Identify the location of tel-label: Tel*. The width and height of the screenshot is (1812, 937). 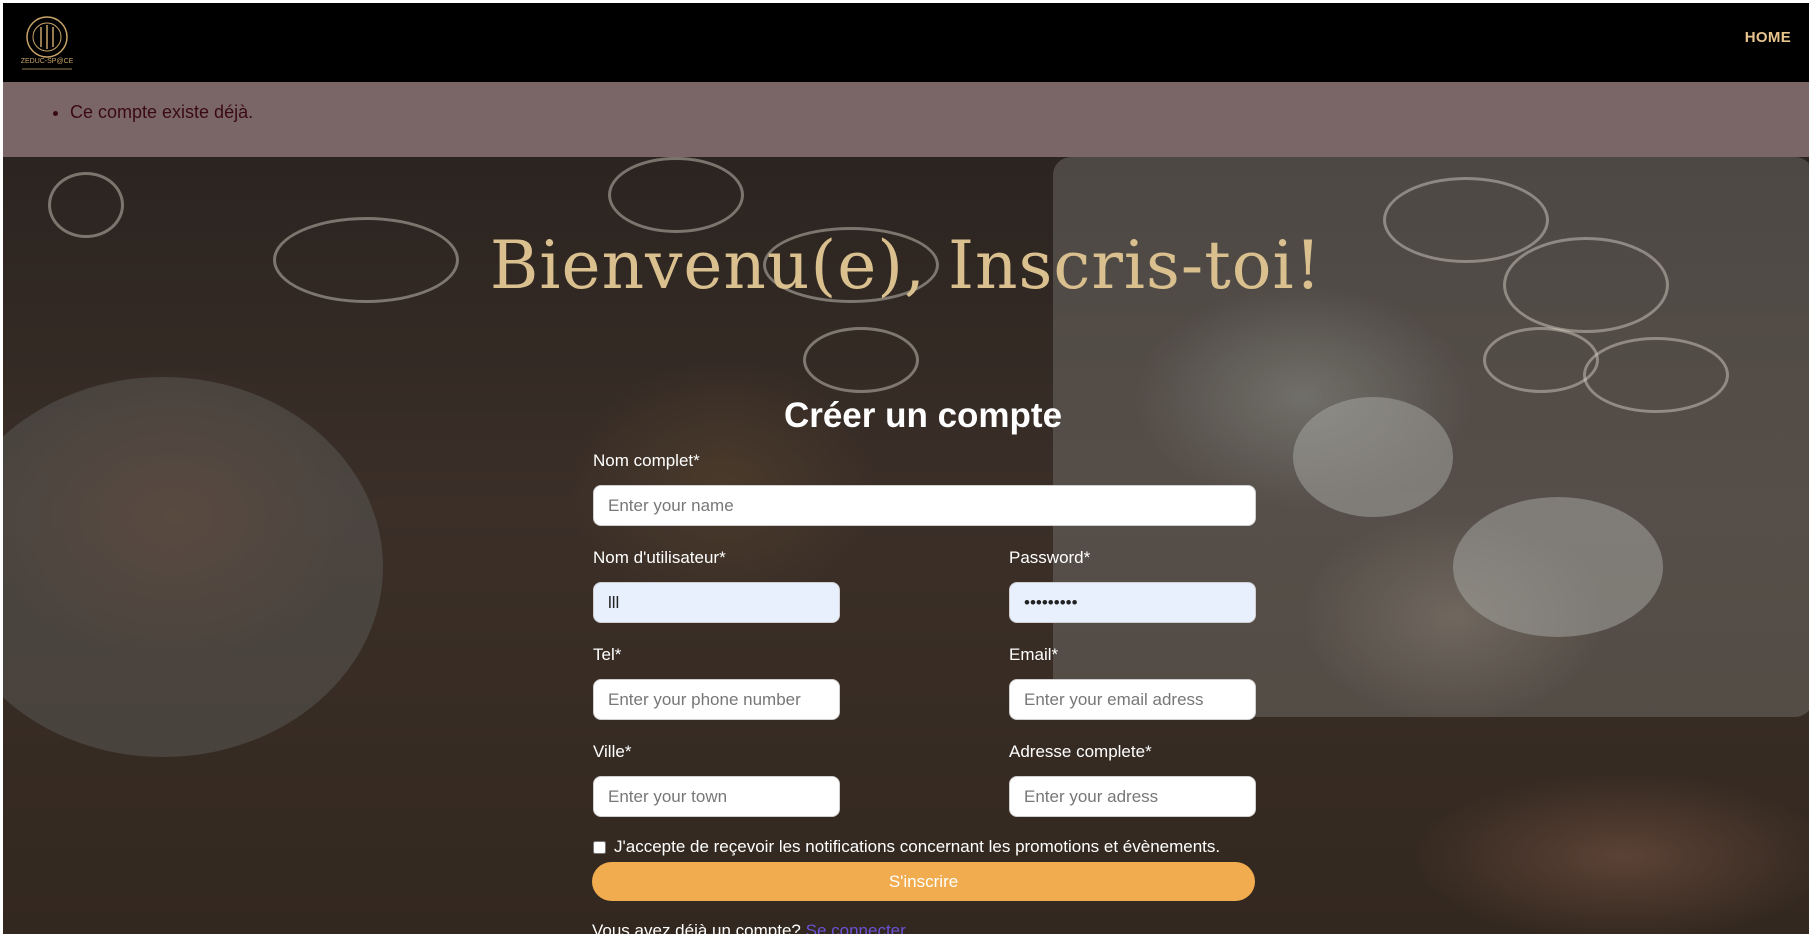
(607, 654).